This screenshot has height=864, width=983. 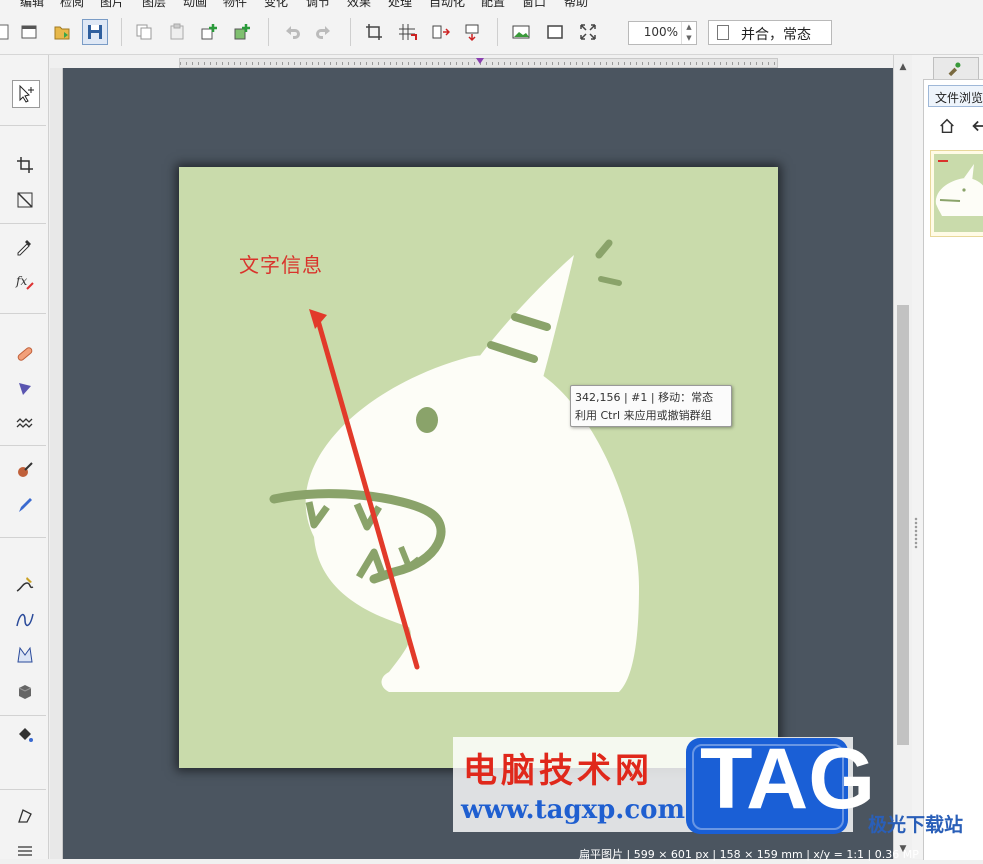 I want to click on menu-item-automate: 自动化, so click(x=447, y=4).